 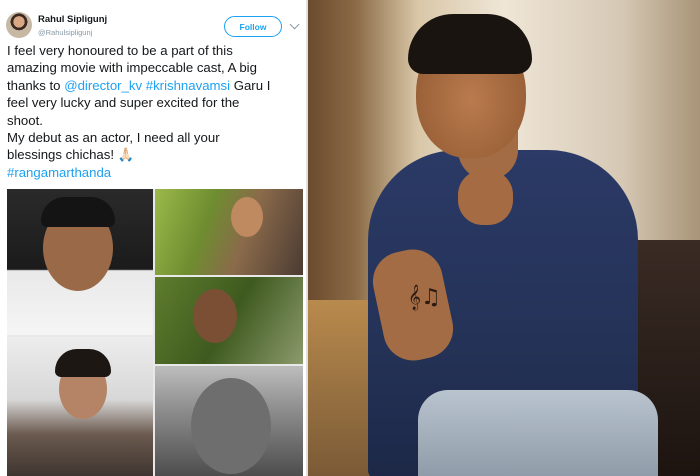 What do you see at coordinates (153, 27) in the screenshot?
I see `tweet-header: Rahul Sipligunj @Rahulsipligunj Follow` at bounding box center [153, 27].